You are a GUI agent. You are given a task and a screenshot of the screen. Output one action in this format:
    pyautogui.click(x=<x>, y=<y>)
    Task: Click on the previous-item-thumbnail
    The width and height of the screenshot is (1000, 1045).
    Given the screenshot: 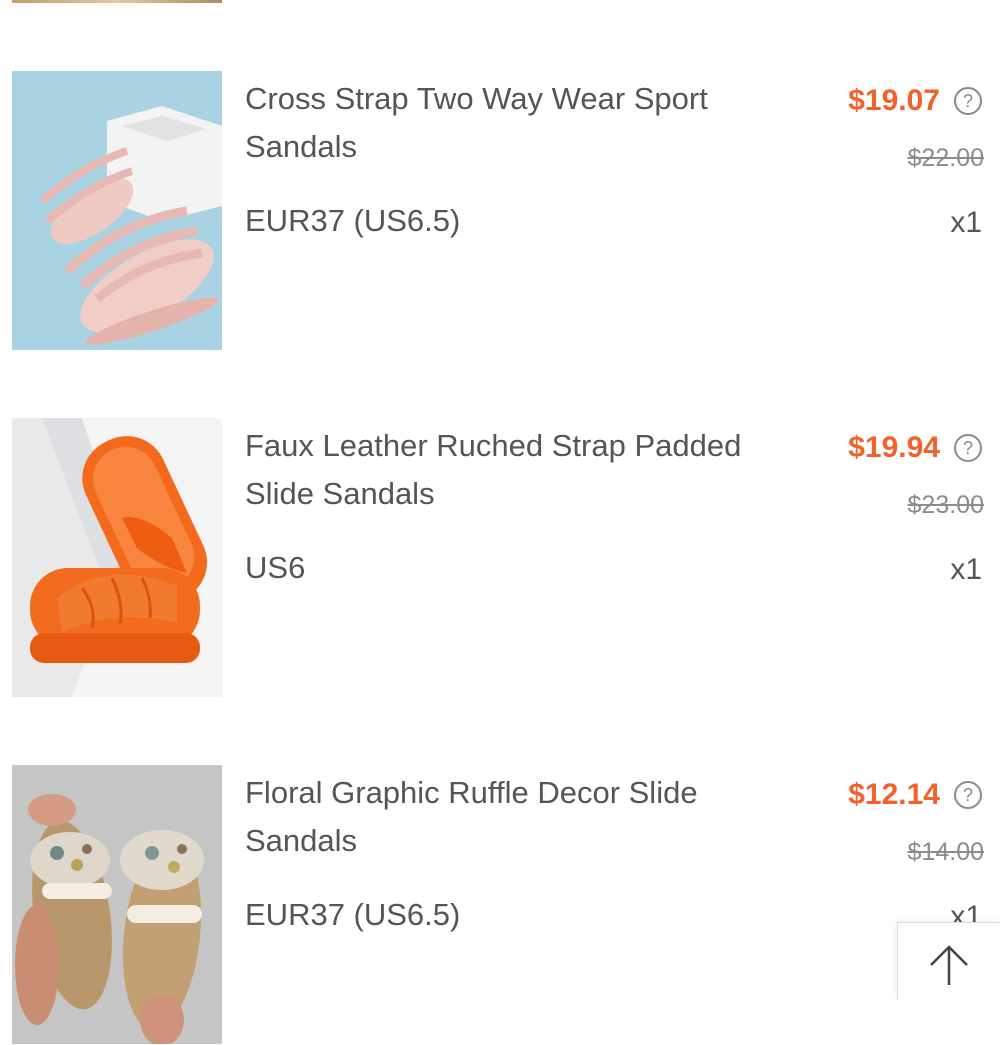 What is the action you would take?
    pyautogui.click(x=117, y=1)
    